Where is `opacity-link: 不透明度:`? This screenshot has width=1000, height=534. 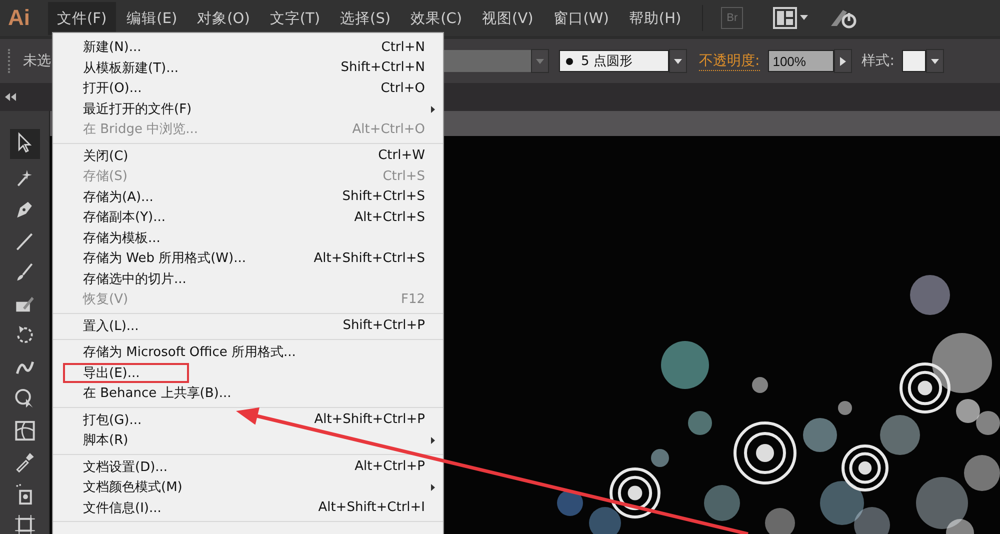 opacity-link: 不透明度: is located at coordinates (729, 61).